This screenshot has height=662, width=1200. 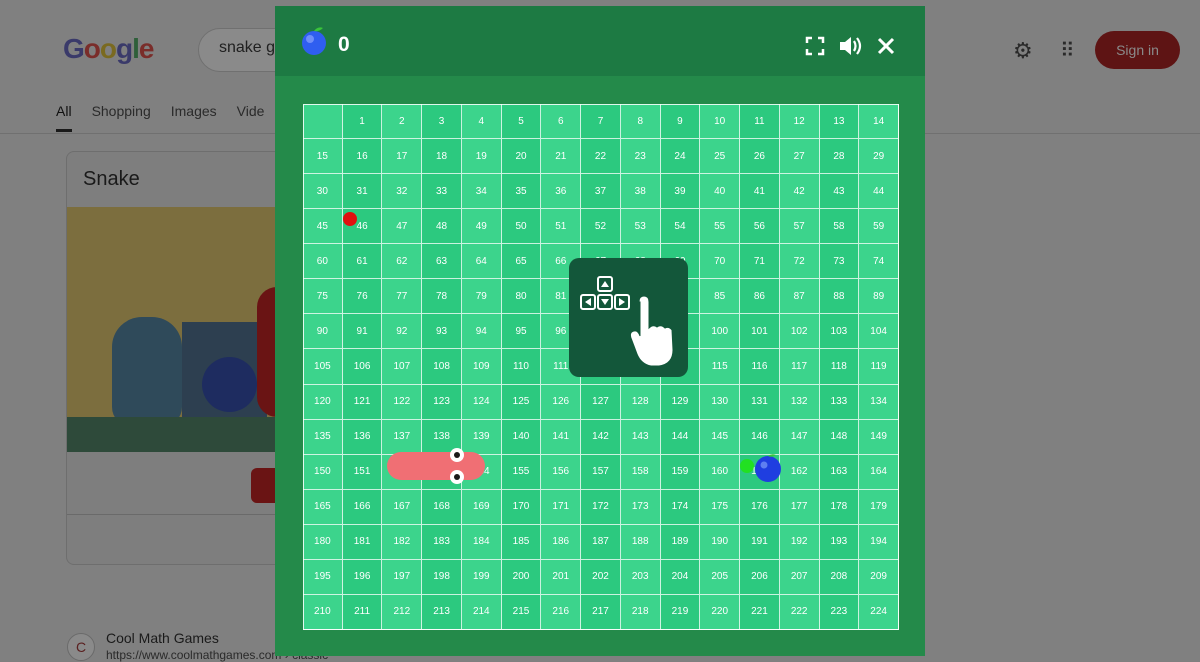 What do you see at coordinates (799, 542) in the screenshot?
I see `grid-cell: 192` at bounding box center [799, 542].